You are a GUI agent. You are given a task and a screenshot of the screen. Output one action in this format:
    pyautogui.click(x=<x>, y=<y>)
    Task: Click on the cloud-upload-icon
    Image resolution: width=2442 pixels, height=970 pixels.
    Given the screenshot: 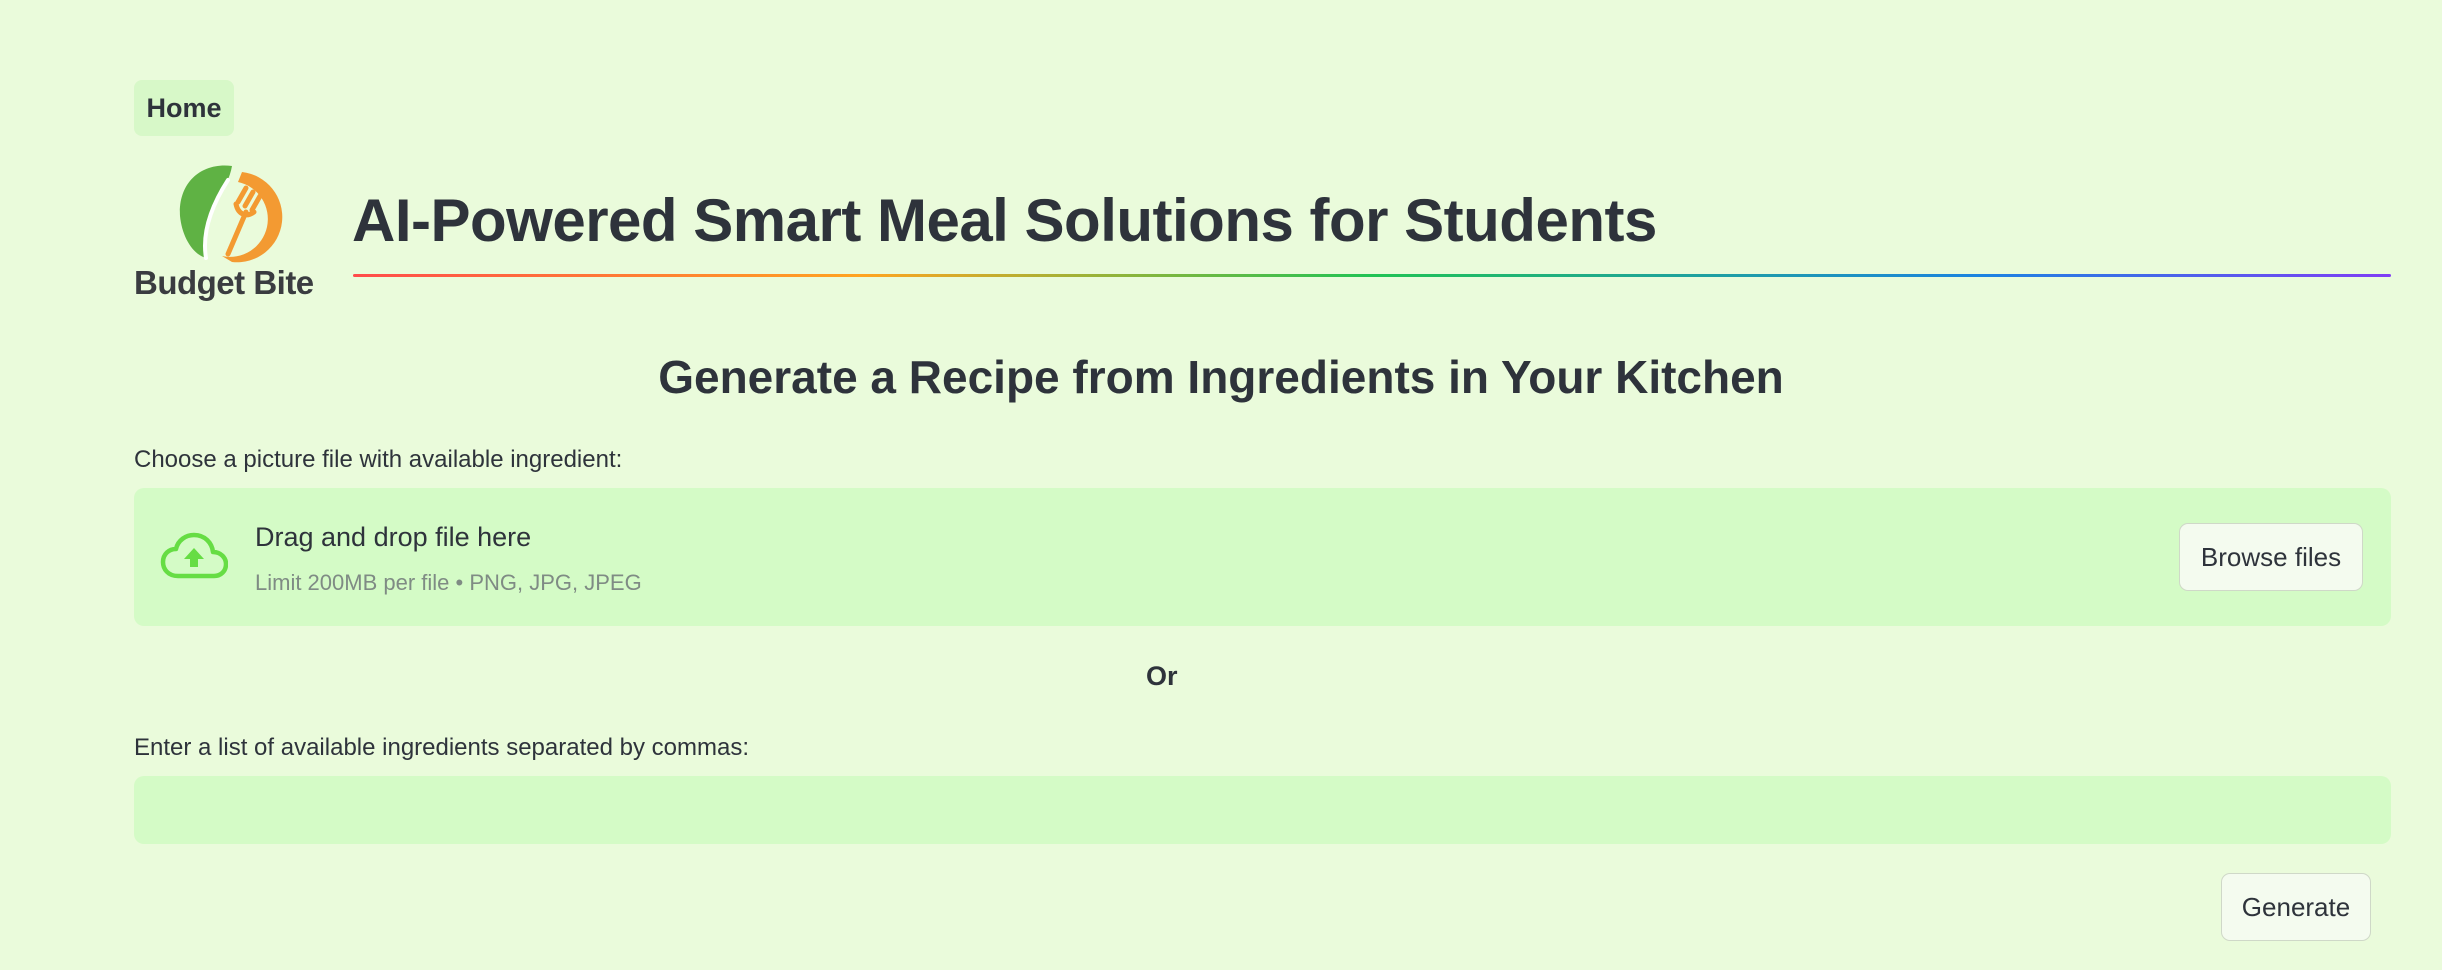 What is the action you would take?
    pyautogui.click(x=194, y=555)
    